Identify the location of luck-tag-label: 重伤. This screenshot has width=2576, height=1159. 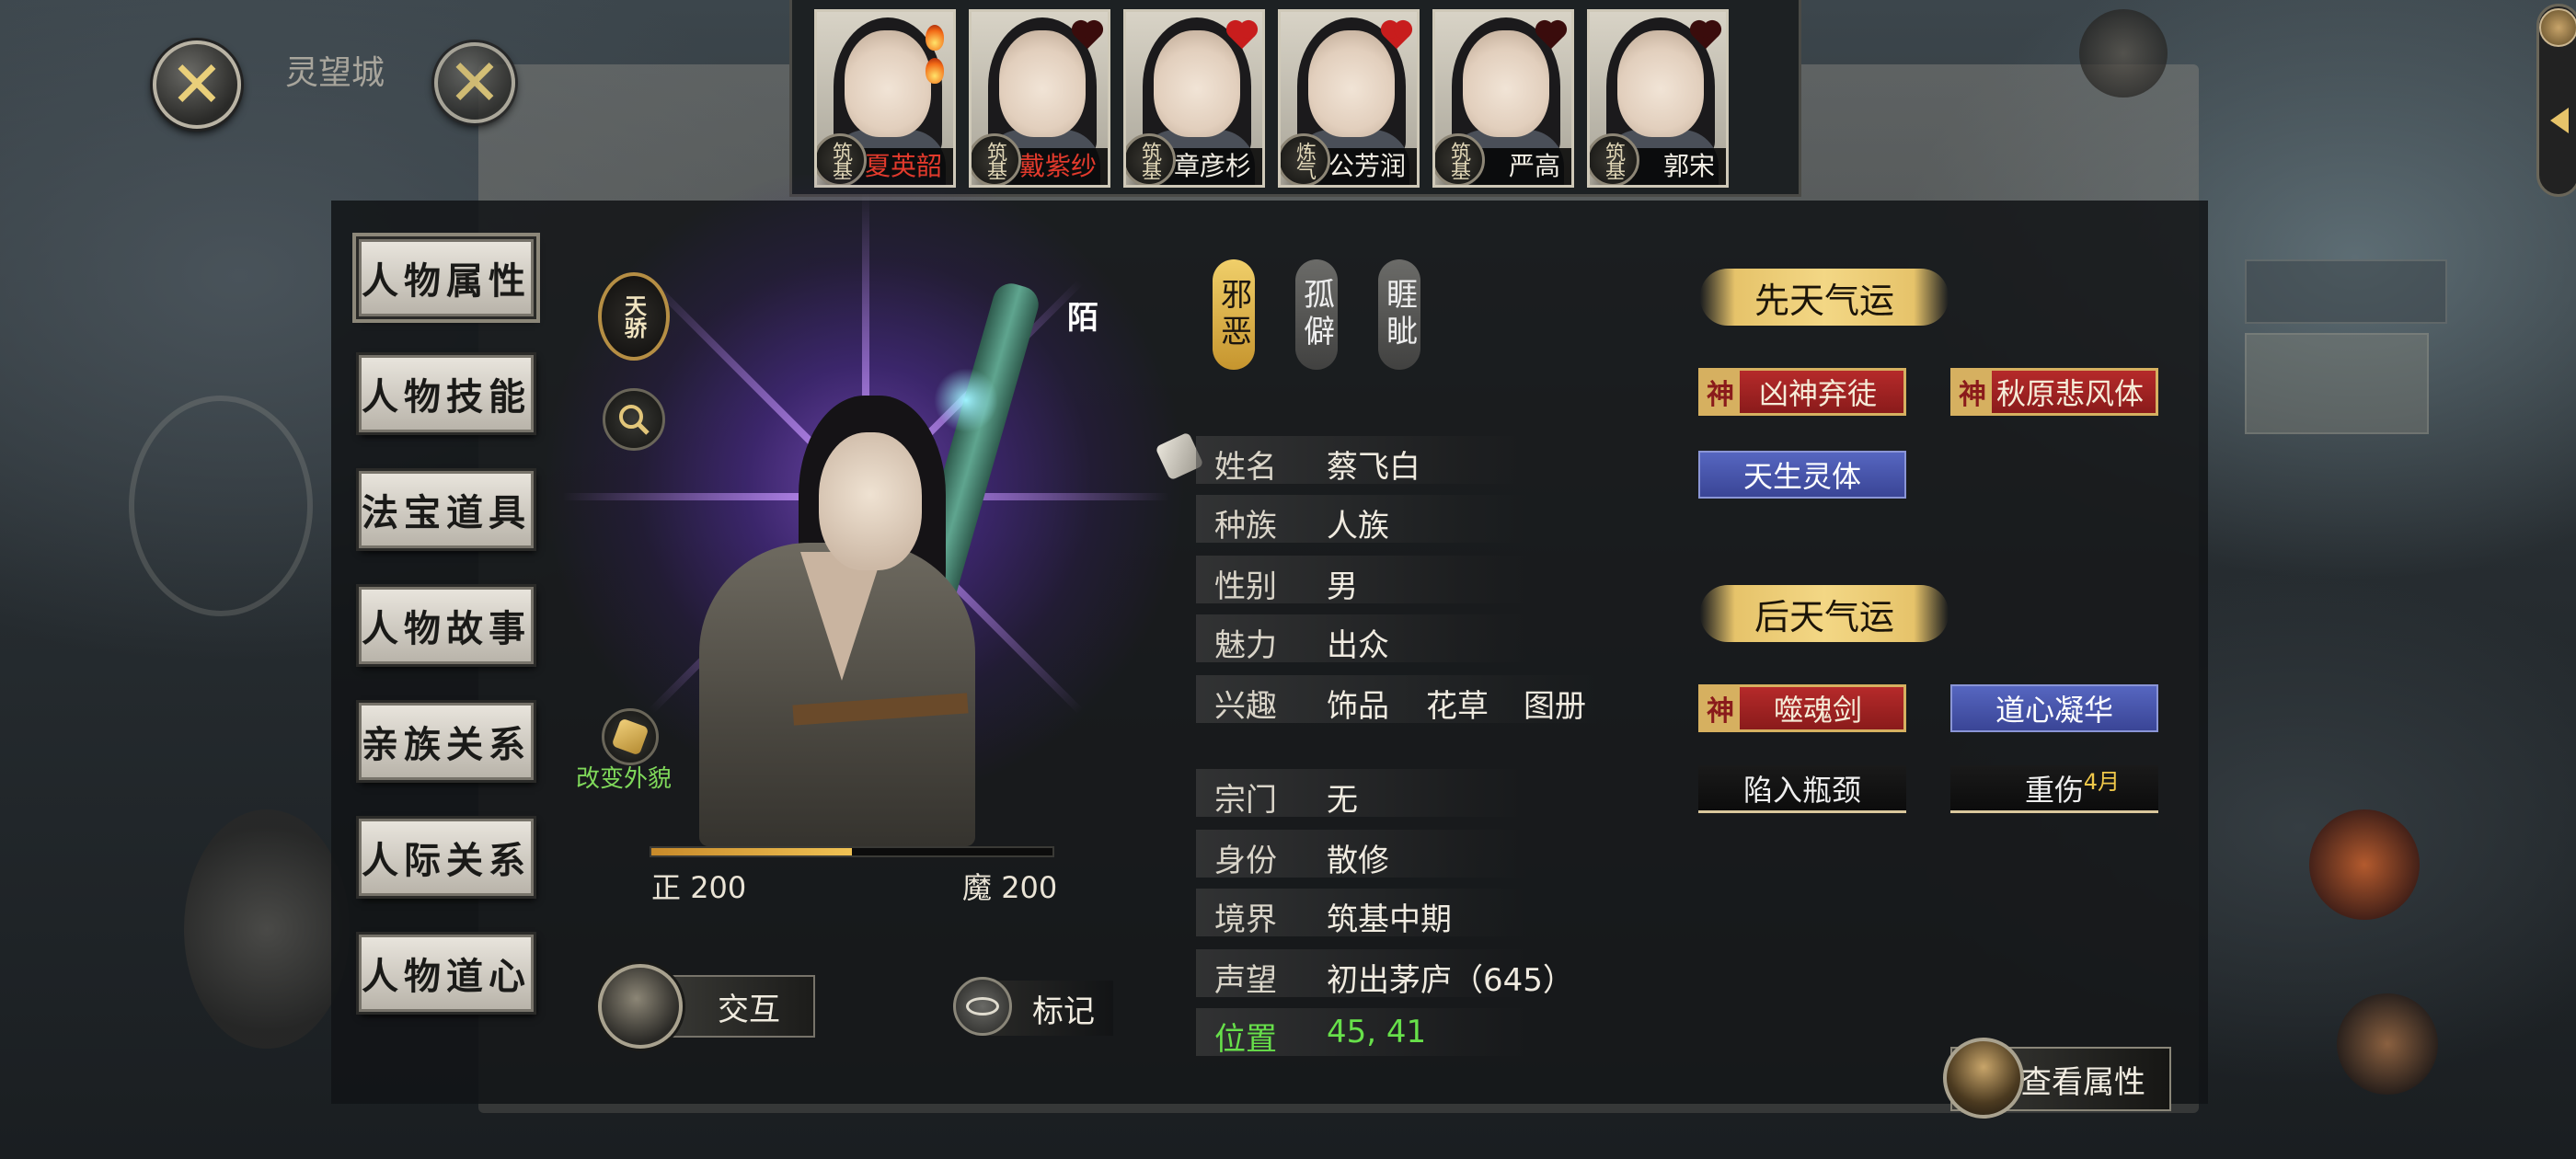
(2054, 790).